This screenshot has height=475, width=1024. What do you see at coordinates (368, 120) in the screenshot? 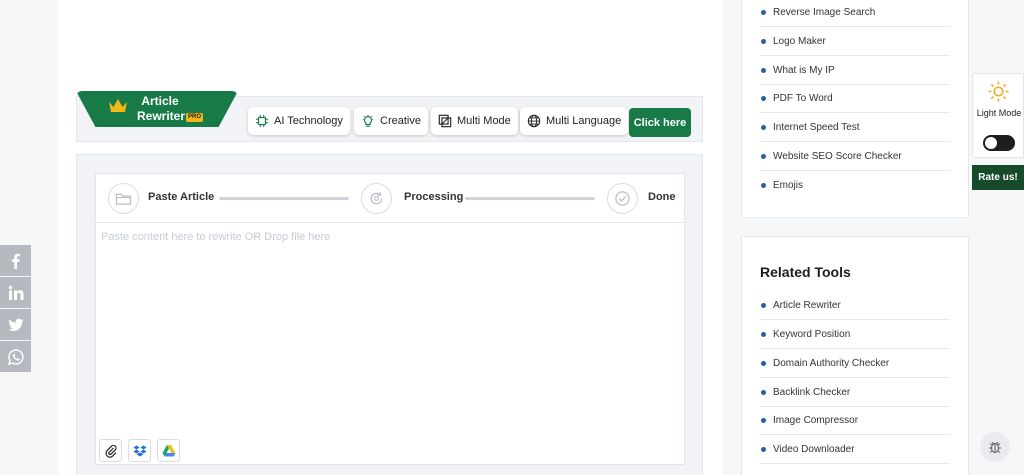
I see `lightbulb-icon` at bounding box center [368, 120].